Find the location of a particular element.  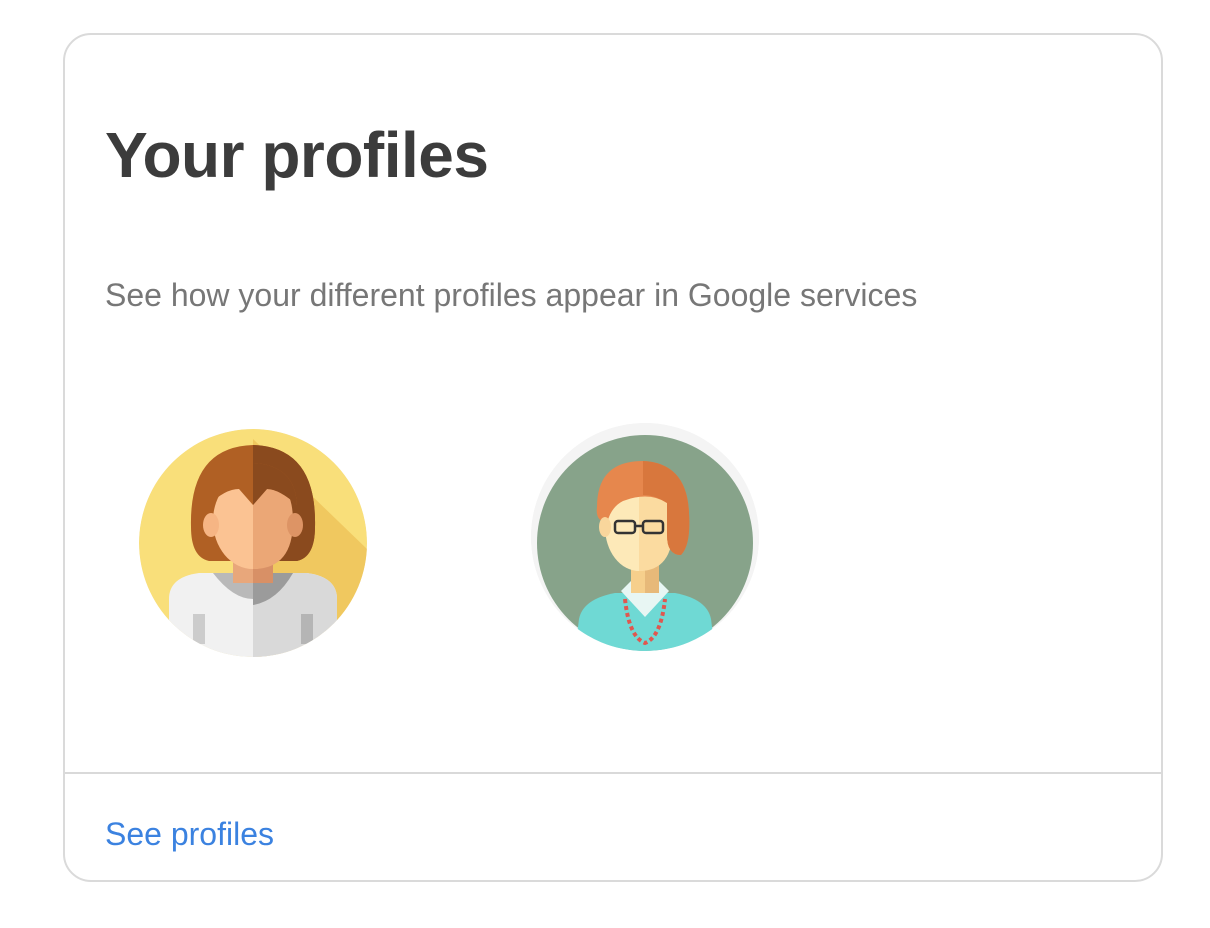

see-profiles-link: See profiles is located at coordinates (189, 834).